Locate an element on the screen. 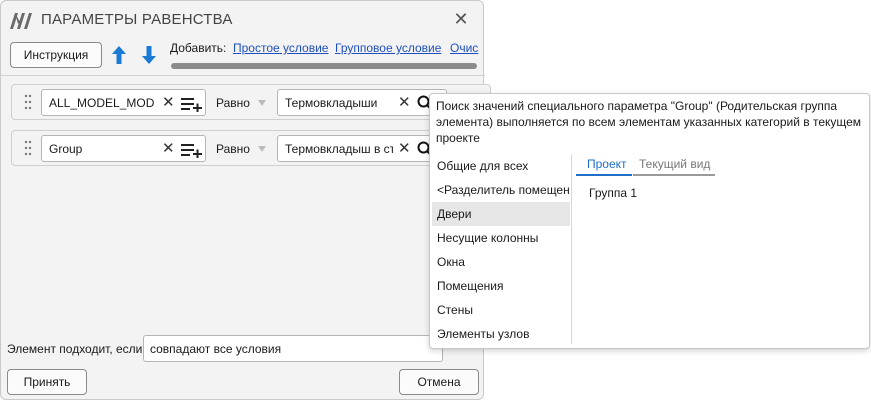  parameter-value: Group is located at coordinates (66, 149).